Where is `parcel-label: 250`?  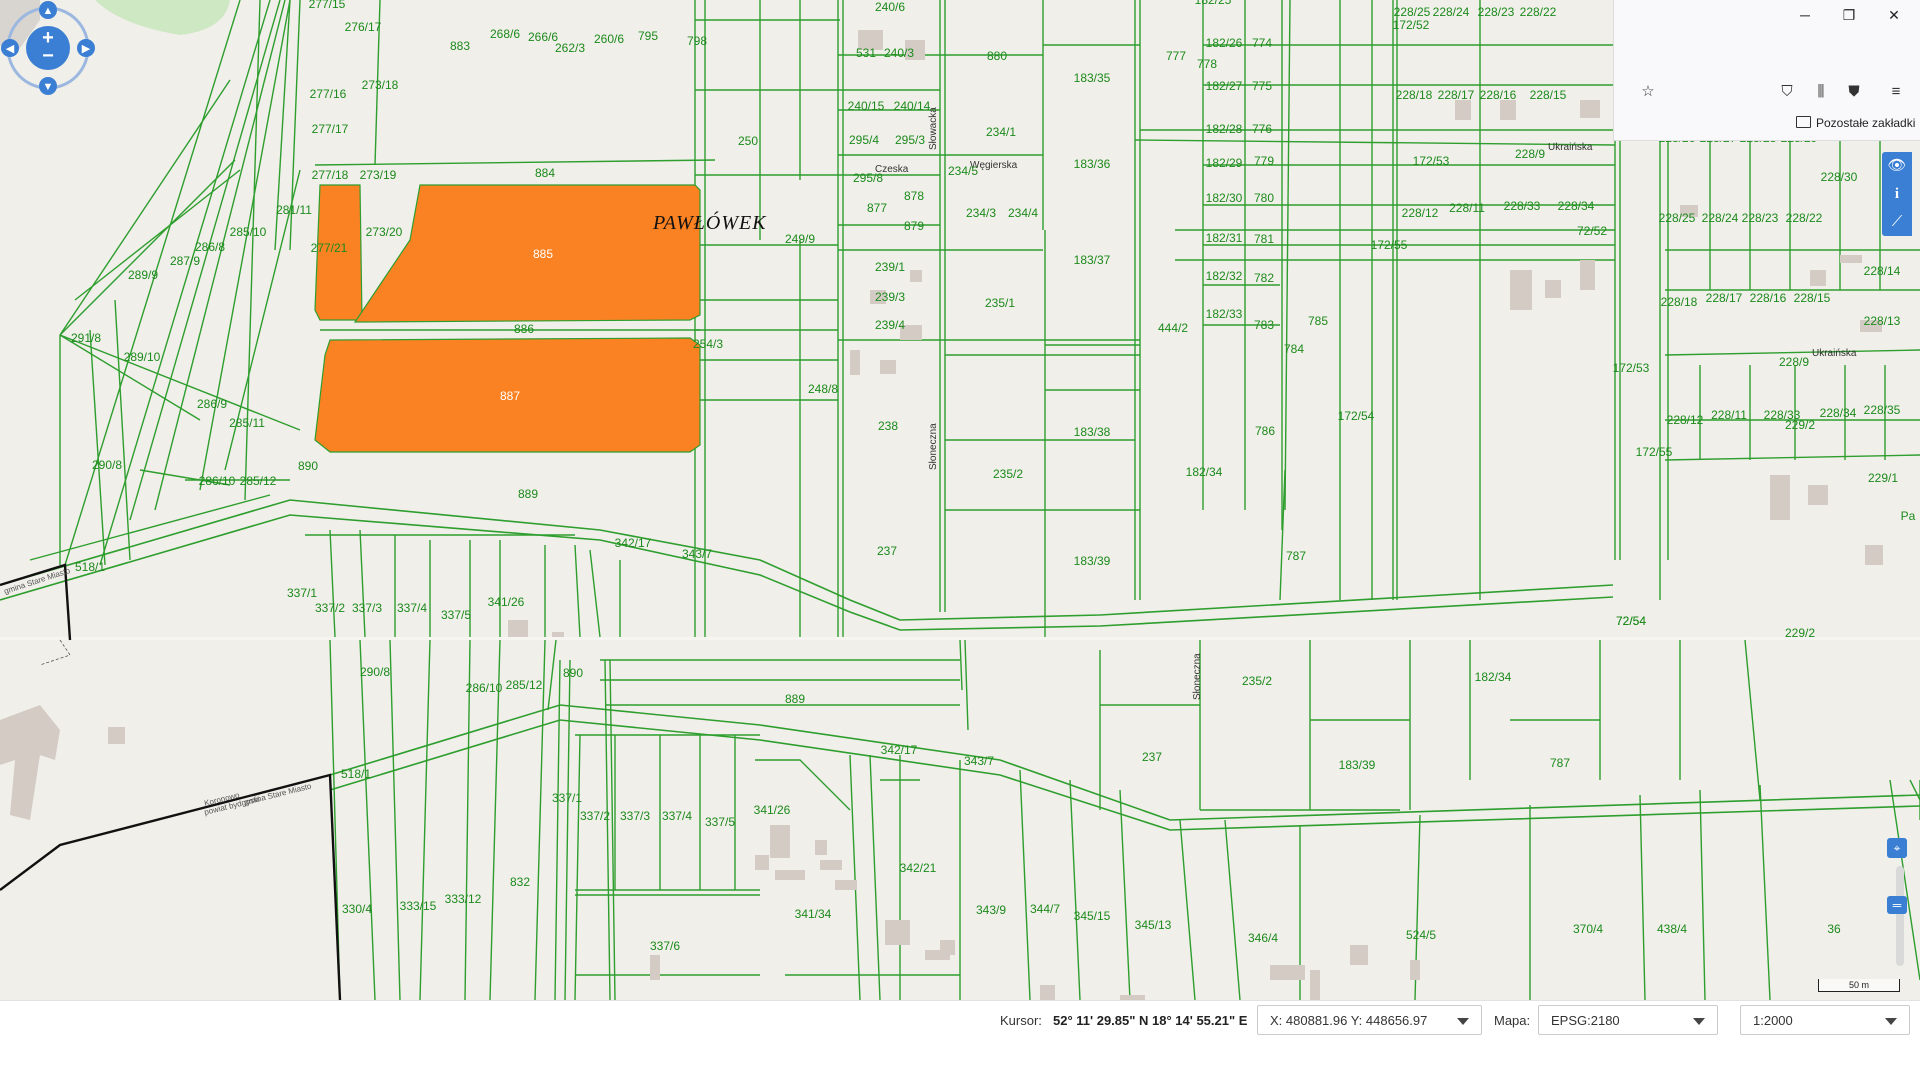 parcel-label: 250 is located at coordinates (748, 141).